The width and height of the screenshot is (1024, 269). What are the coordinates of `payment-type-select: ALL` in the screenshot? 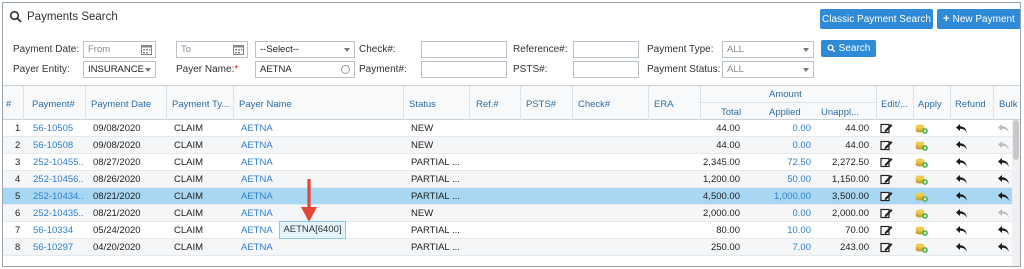 It's located at (768, 49).